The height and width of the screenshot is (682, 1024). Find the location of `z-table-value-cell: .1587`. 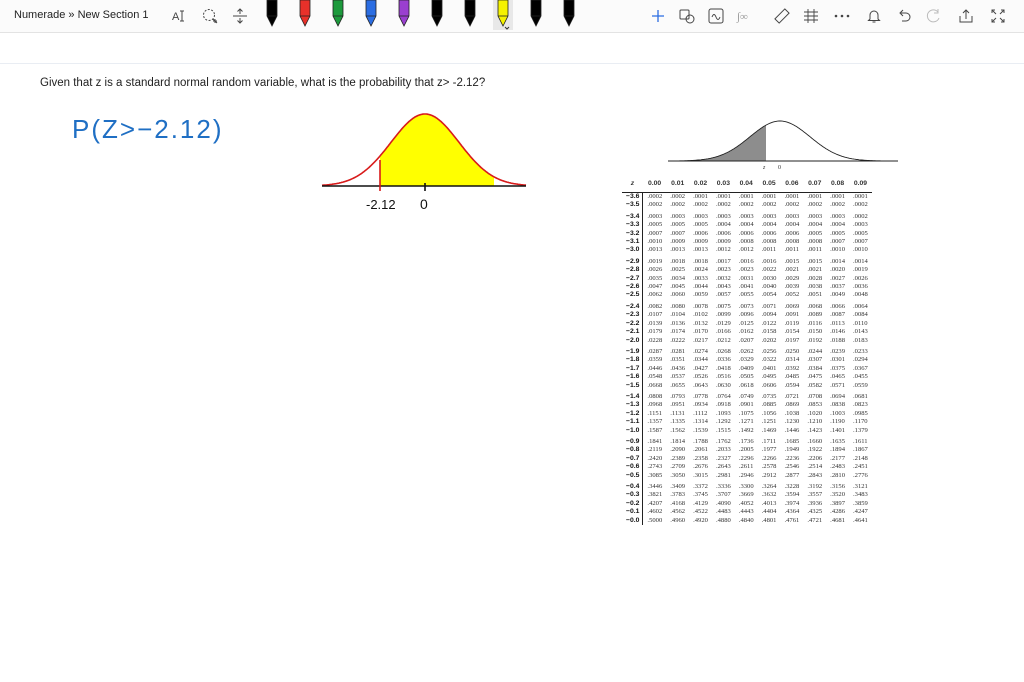

z-table-value-cell: .1587 is located at coordinates (655, 430).